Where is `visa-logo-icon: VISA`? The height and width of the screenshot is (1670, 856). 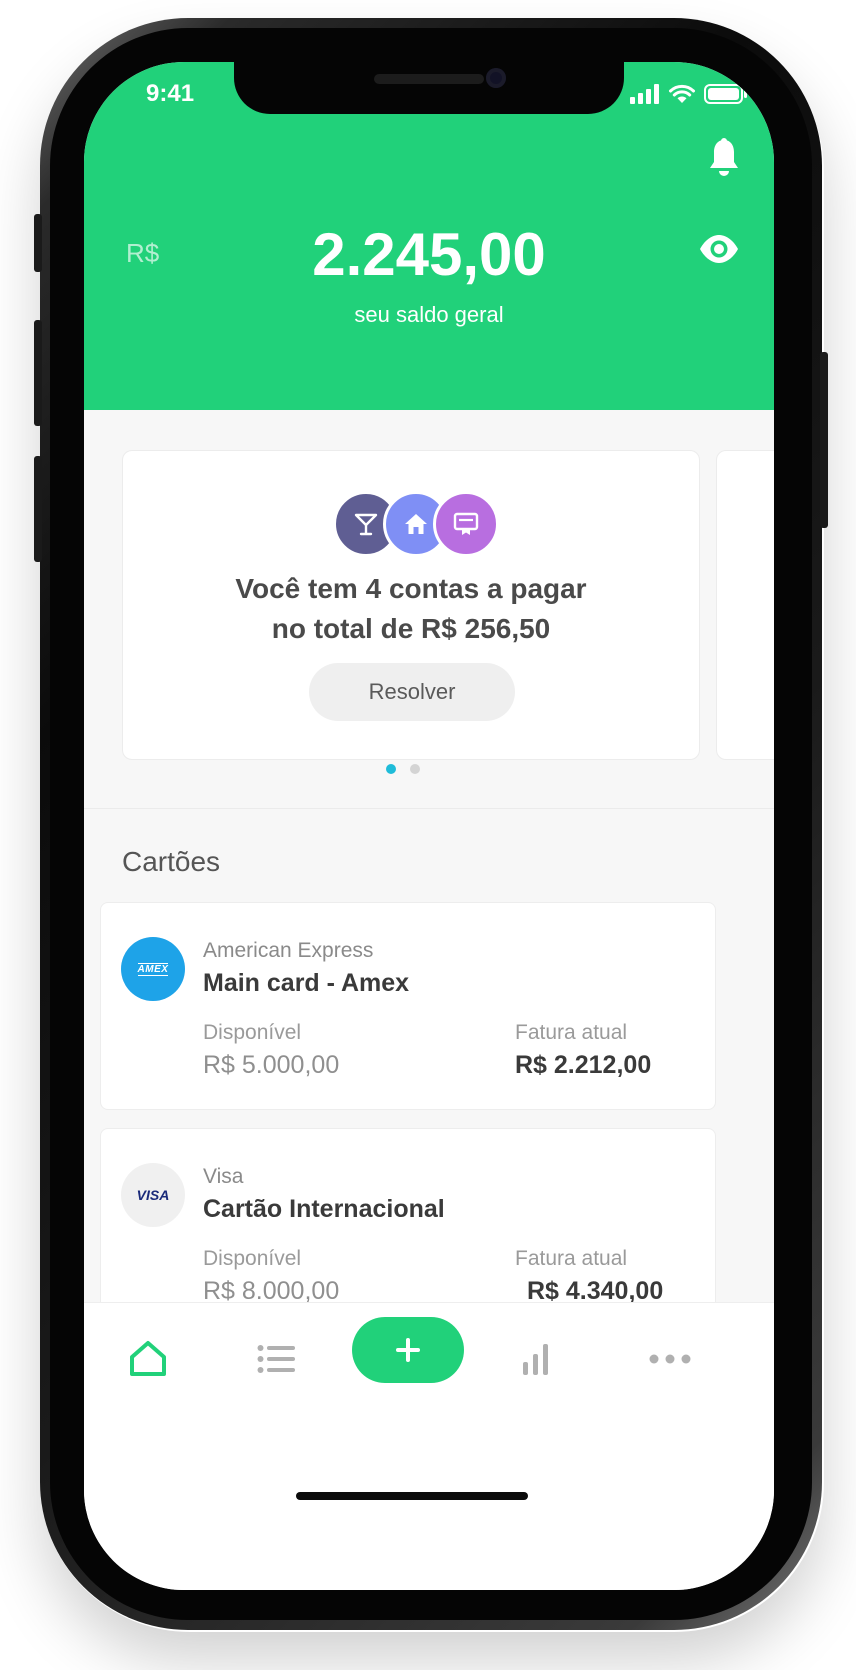 visa-logo-icon: VISA is located at coordinates (153, 1195).